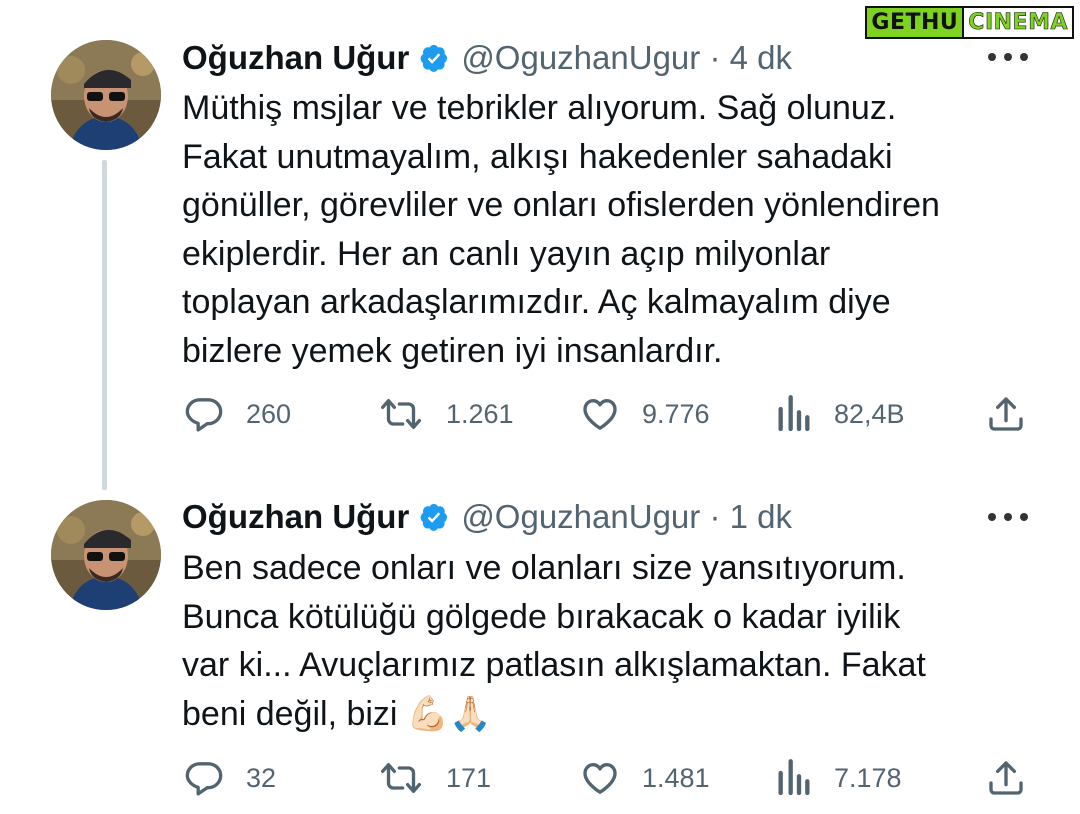 The image size is (1080, 814). What do you see at coordinates (676, 413) in the screenshot?
I see `like-count: 9.776` at bounding box center [676, 413].